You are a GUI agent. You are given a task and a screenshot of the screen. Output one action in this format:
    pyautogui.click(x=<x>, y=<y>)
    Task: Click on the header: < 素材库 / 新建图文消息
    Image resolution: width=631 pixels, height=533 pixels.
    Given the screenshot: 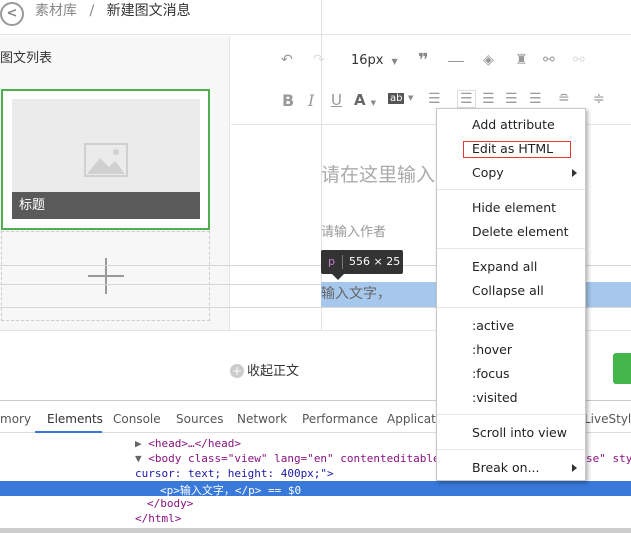 What is the action you would take?
    pyautogui.click(x=315, y=17)
    